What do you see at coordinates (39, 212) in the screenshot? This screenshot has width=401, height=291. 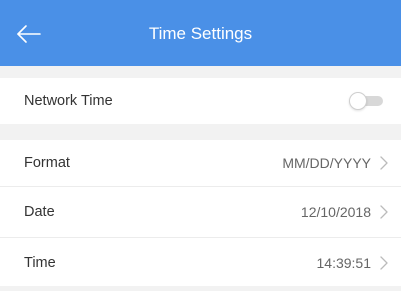 I see `date-label: Date` at bounding box center [39, 212].